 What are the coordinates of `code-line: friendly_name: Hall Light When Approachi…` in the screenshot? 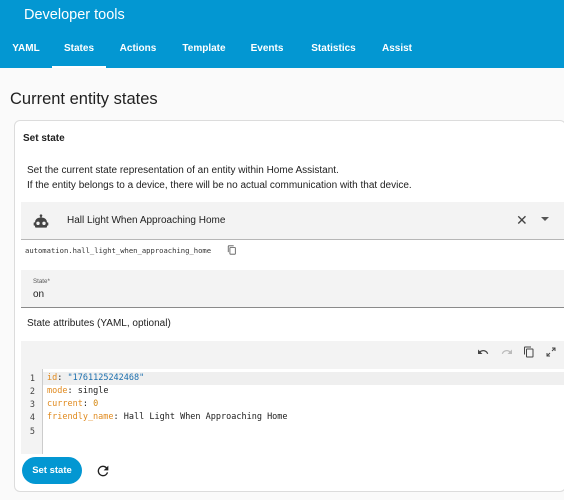 It's located at (167, 417).